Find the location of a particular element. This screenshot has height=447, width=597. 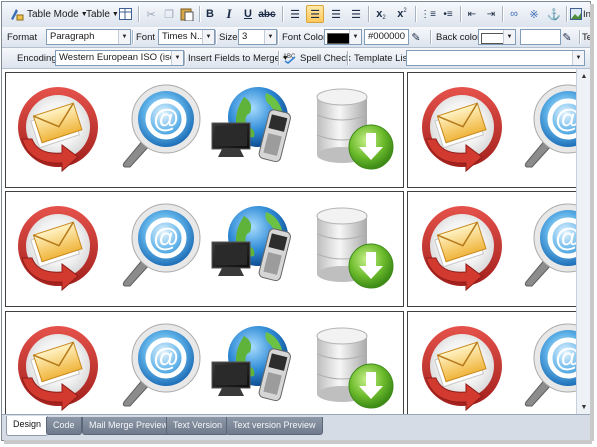

scissors-icon: ✂ is located at coordinates (151, 14).